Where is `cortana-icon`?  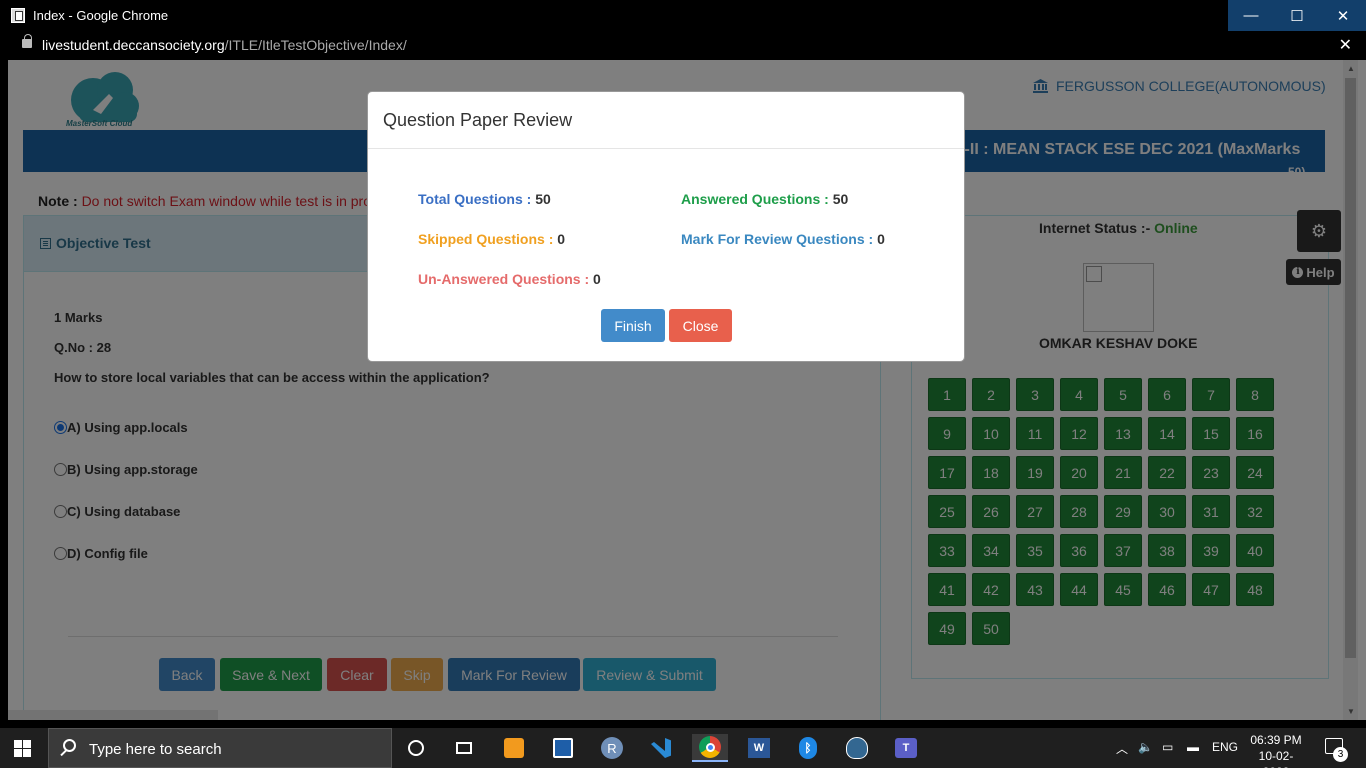
cortana-icon is located at coordinates (416, 748).